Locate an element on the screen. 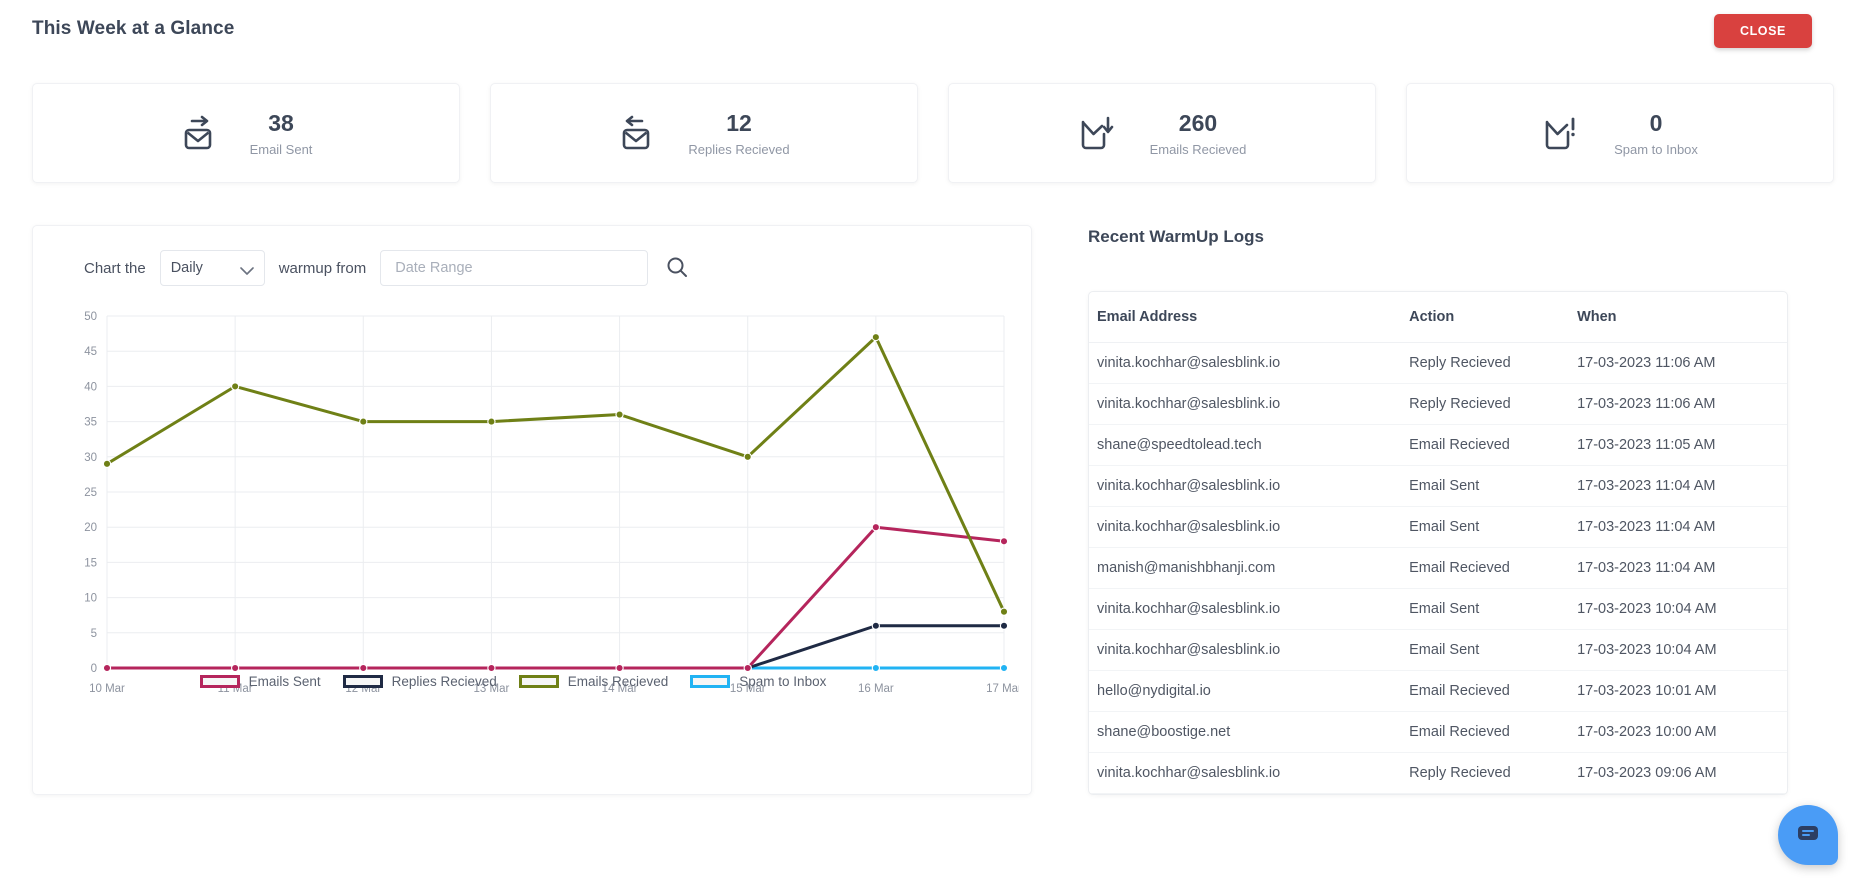 The width and height of the screenshot is (1866, 887). email-recieved-icon is located at coordinates (1097, 133).